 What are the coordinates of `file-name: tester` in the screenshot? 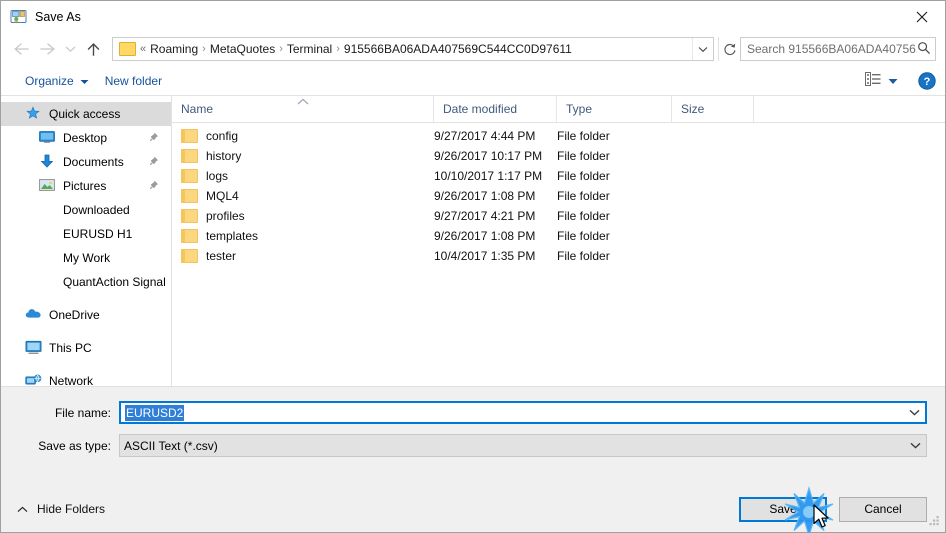 It's located at (221, 256).